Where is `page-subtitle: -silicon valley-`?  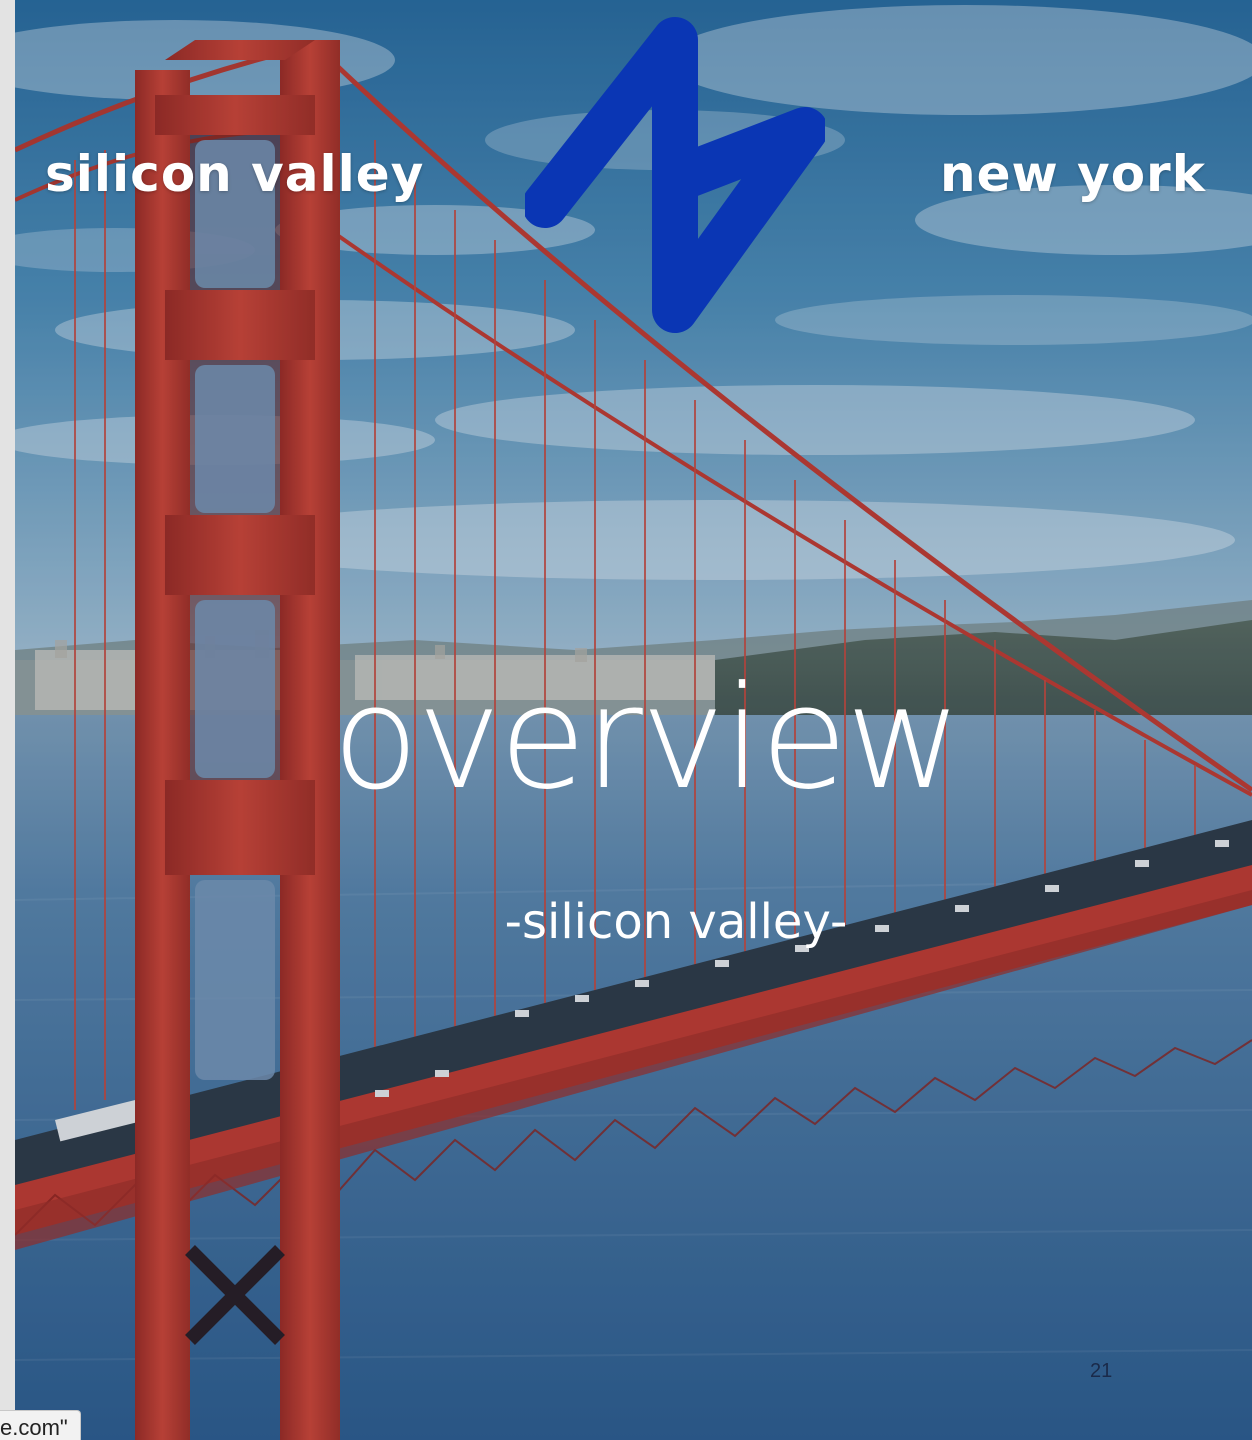 page-subtitle: -silicon valley- is located at coordinates (676, 922).